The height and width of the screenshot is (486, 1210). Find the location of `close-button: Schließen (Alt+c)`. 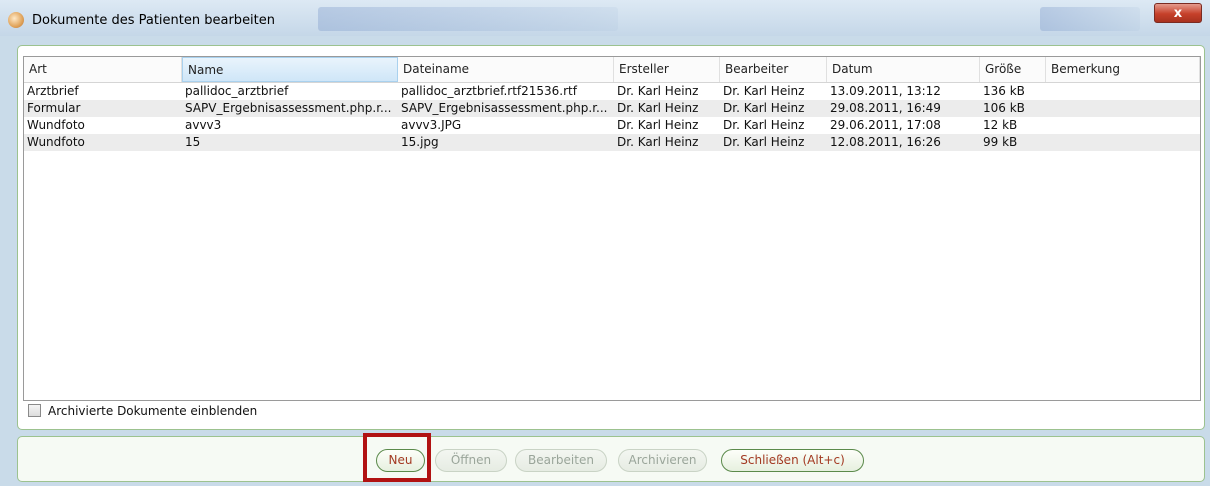

close-button: Schließen (Alt+c) is located at coordinates (792, 460).